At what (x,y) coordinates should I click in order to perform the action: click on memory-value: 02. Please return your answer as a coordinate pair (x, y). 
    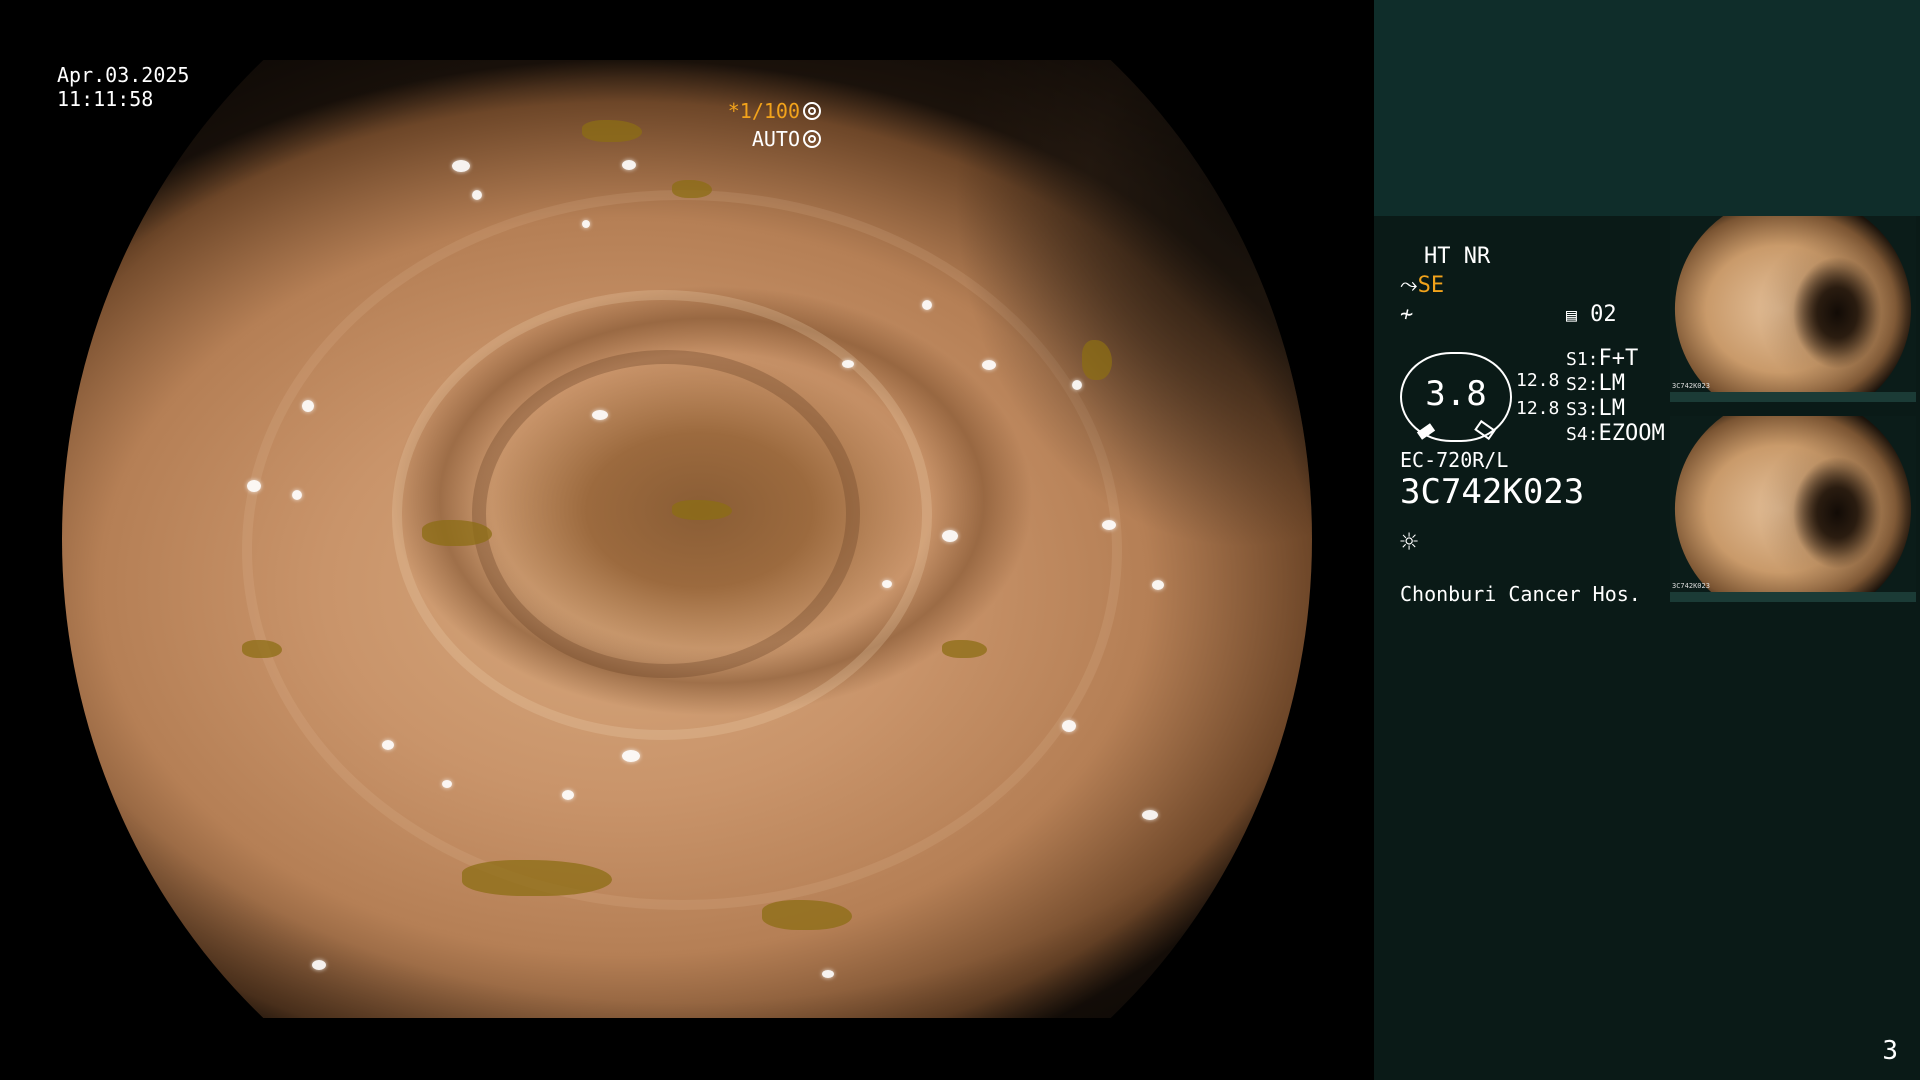
    Looking at the image, I should click on (1603, 314).